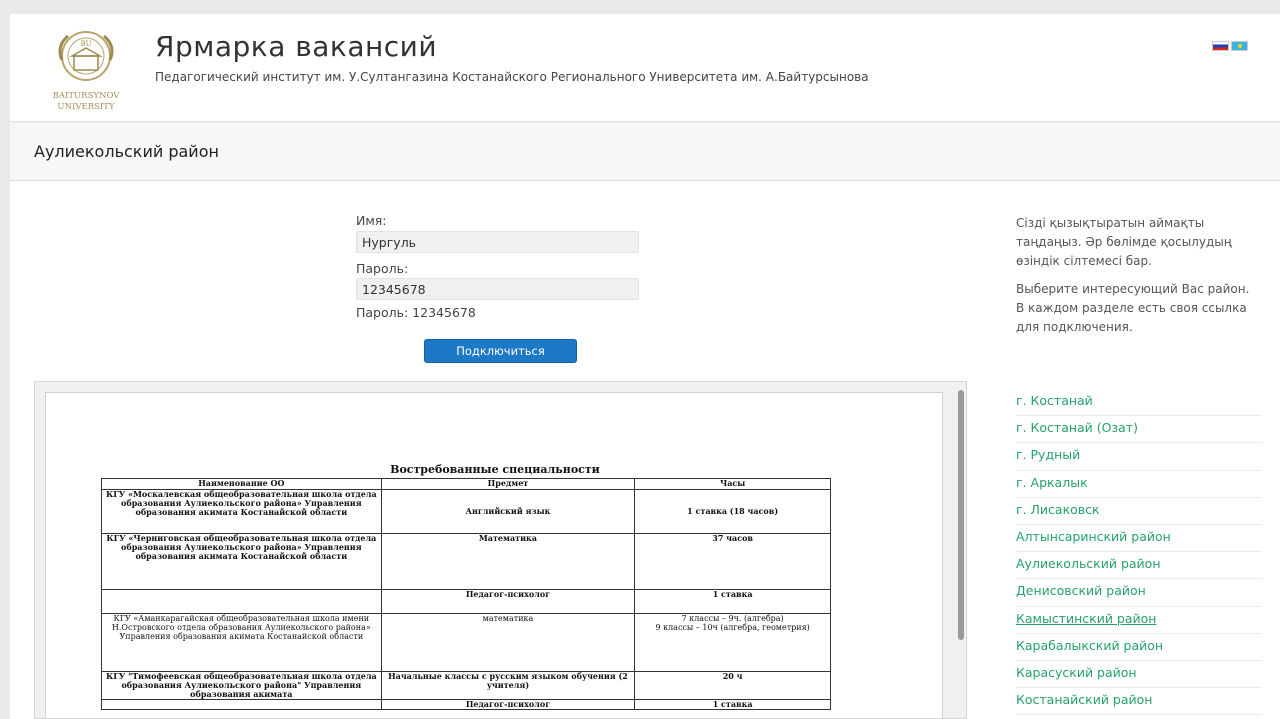 The width and height of the screenshot is (1280, 719). What do you see at coordinates (296, 46) in the screenshot?
I see `site-title: Ярмарка вакансий` at bounding box center [296, 46].